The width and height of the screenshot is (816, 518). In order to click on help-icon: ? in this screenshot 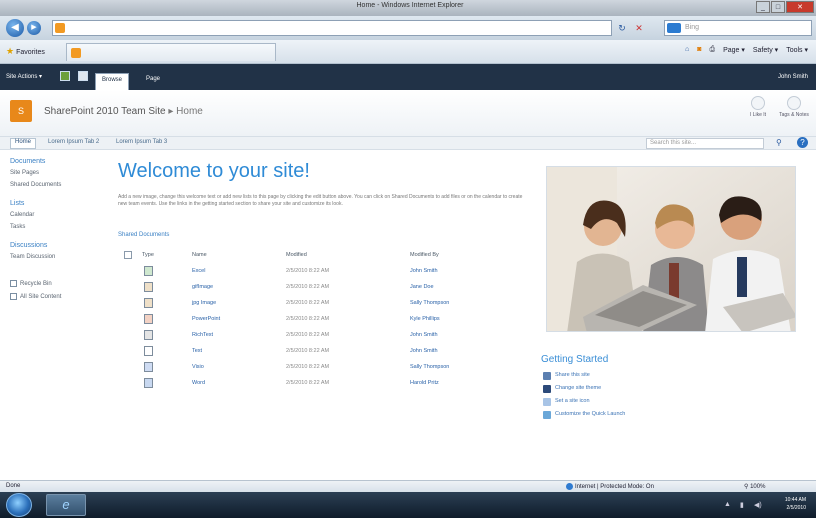, I will do `click(802, 142)`.